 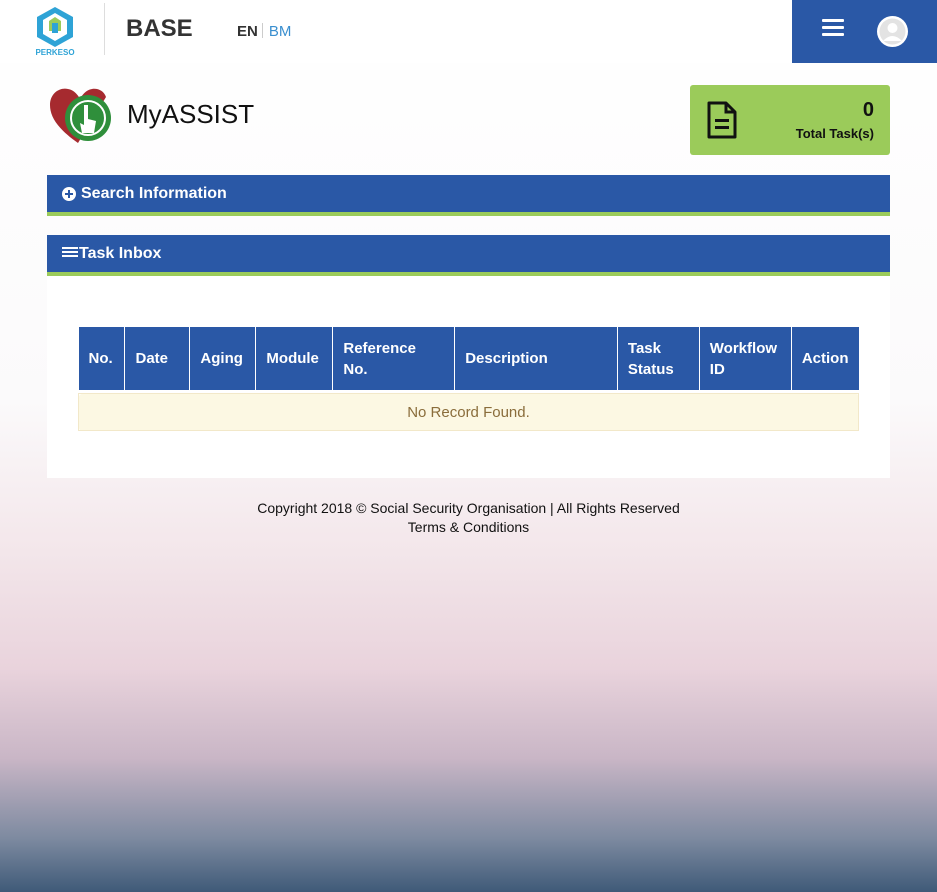 I want to click on task-inbox-title: Task Inbox, so click(x=120, y=253).